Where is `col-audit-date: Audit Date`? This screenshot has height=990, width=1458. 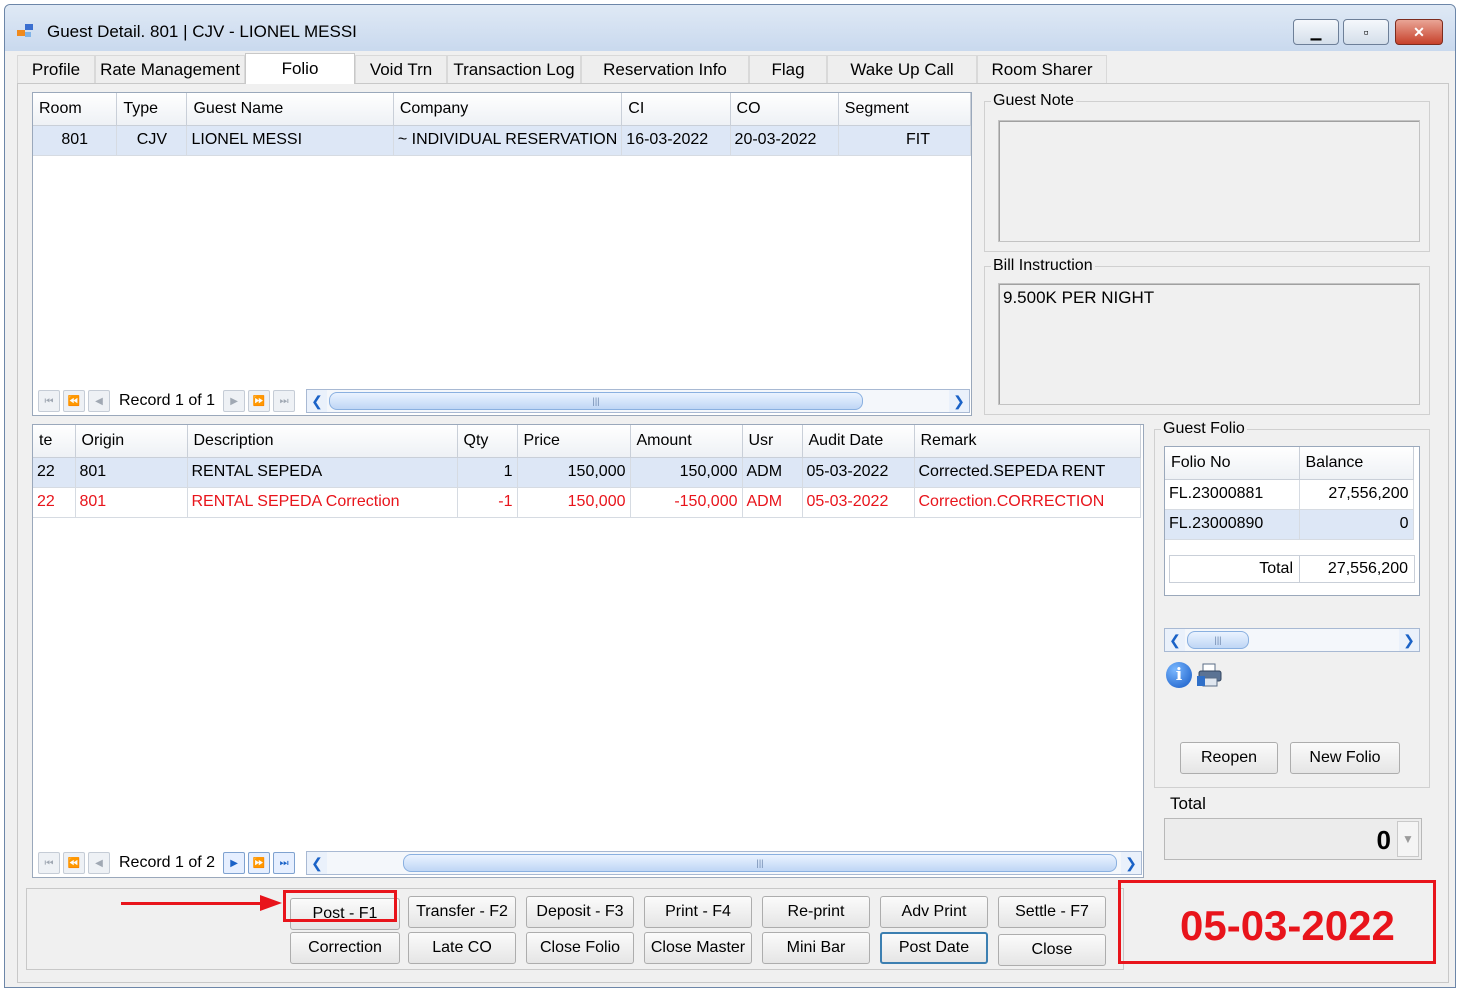 col-audit-date: Audit Date is located at coordinates (858, 441).